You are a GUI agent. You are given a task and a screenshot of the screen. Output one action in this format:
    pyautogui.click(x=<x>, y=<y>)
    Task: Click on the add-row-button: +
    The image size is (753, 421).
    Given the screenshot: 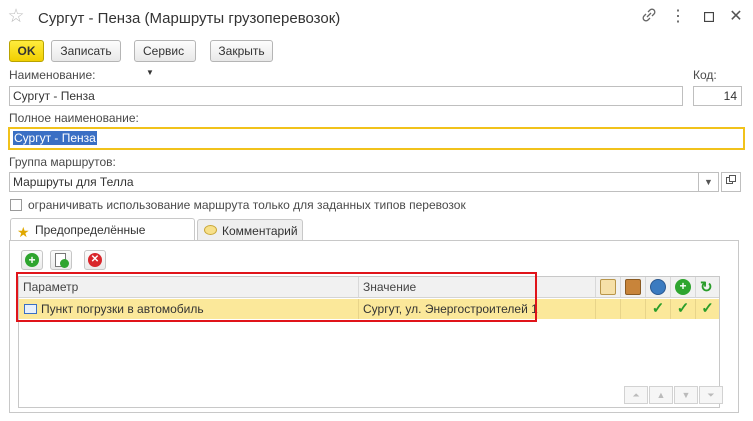 What is the action you would take?
    pyautogui.click(x=32, y=260)
    